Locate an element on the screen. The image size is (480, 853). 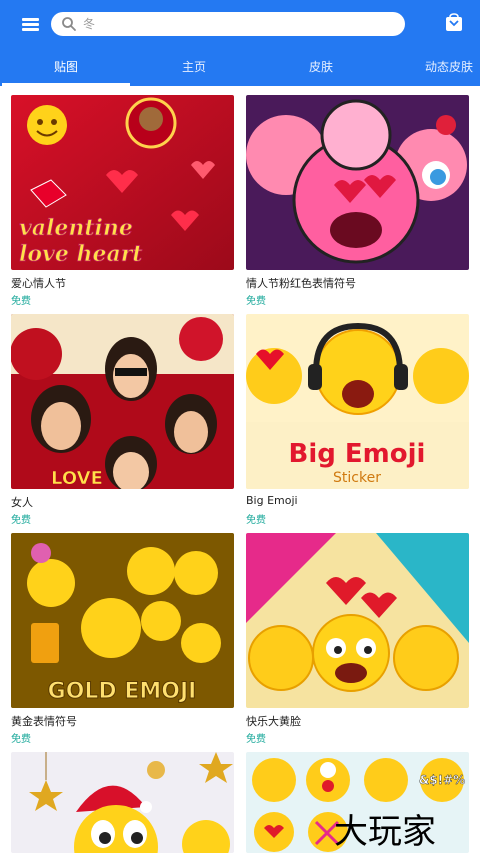
sticker-title: 黄金表情符号 is located at coordinates (44, 721).